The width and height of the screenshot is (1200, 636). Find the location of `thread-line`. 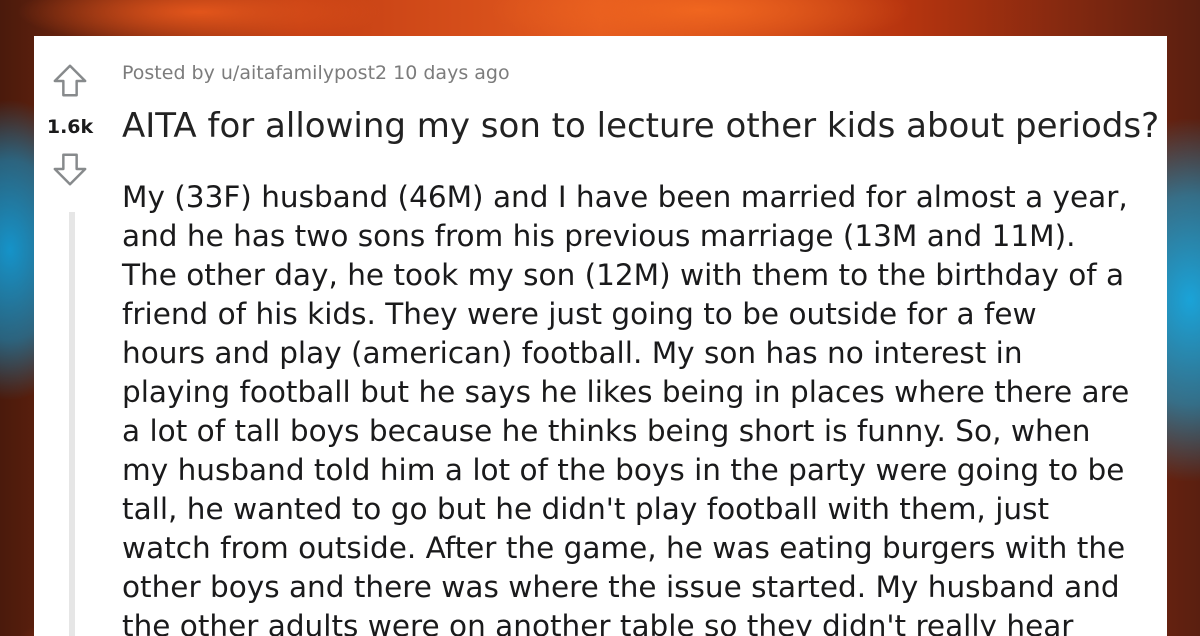

thread-line is located at coordinates (72, 424).